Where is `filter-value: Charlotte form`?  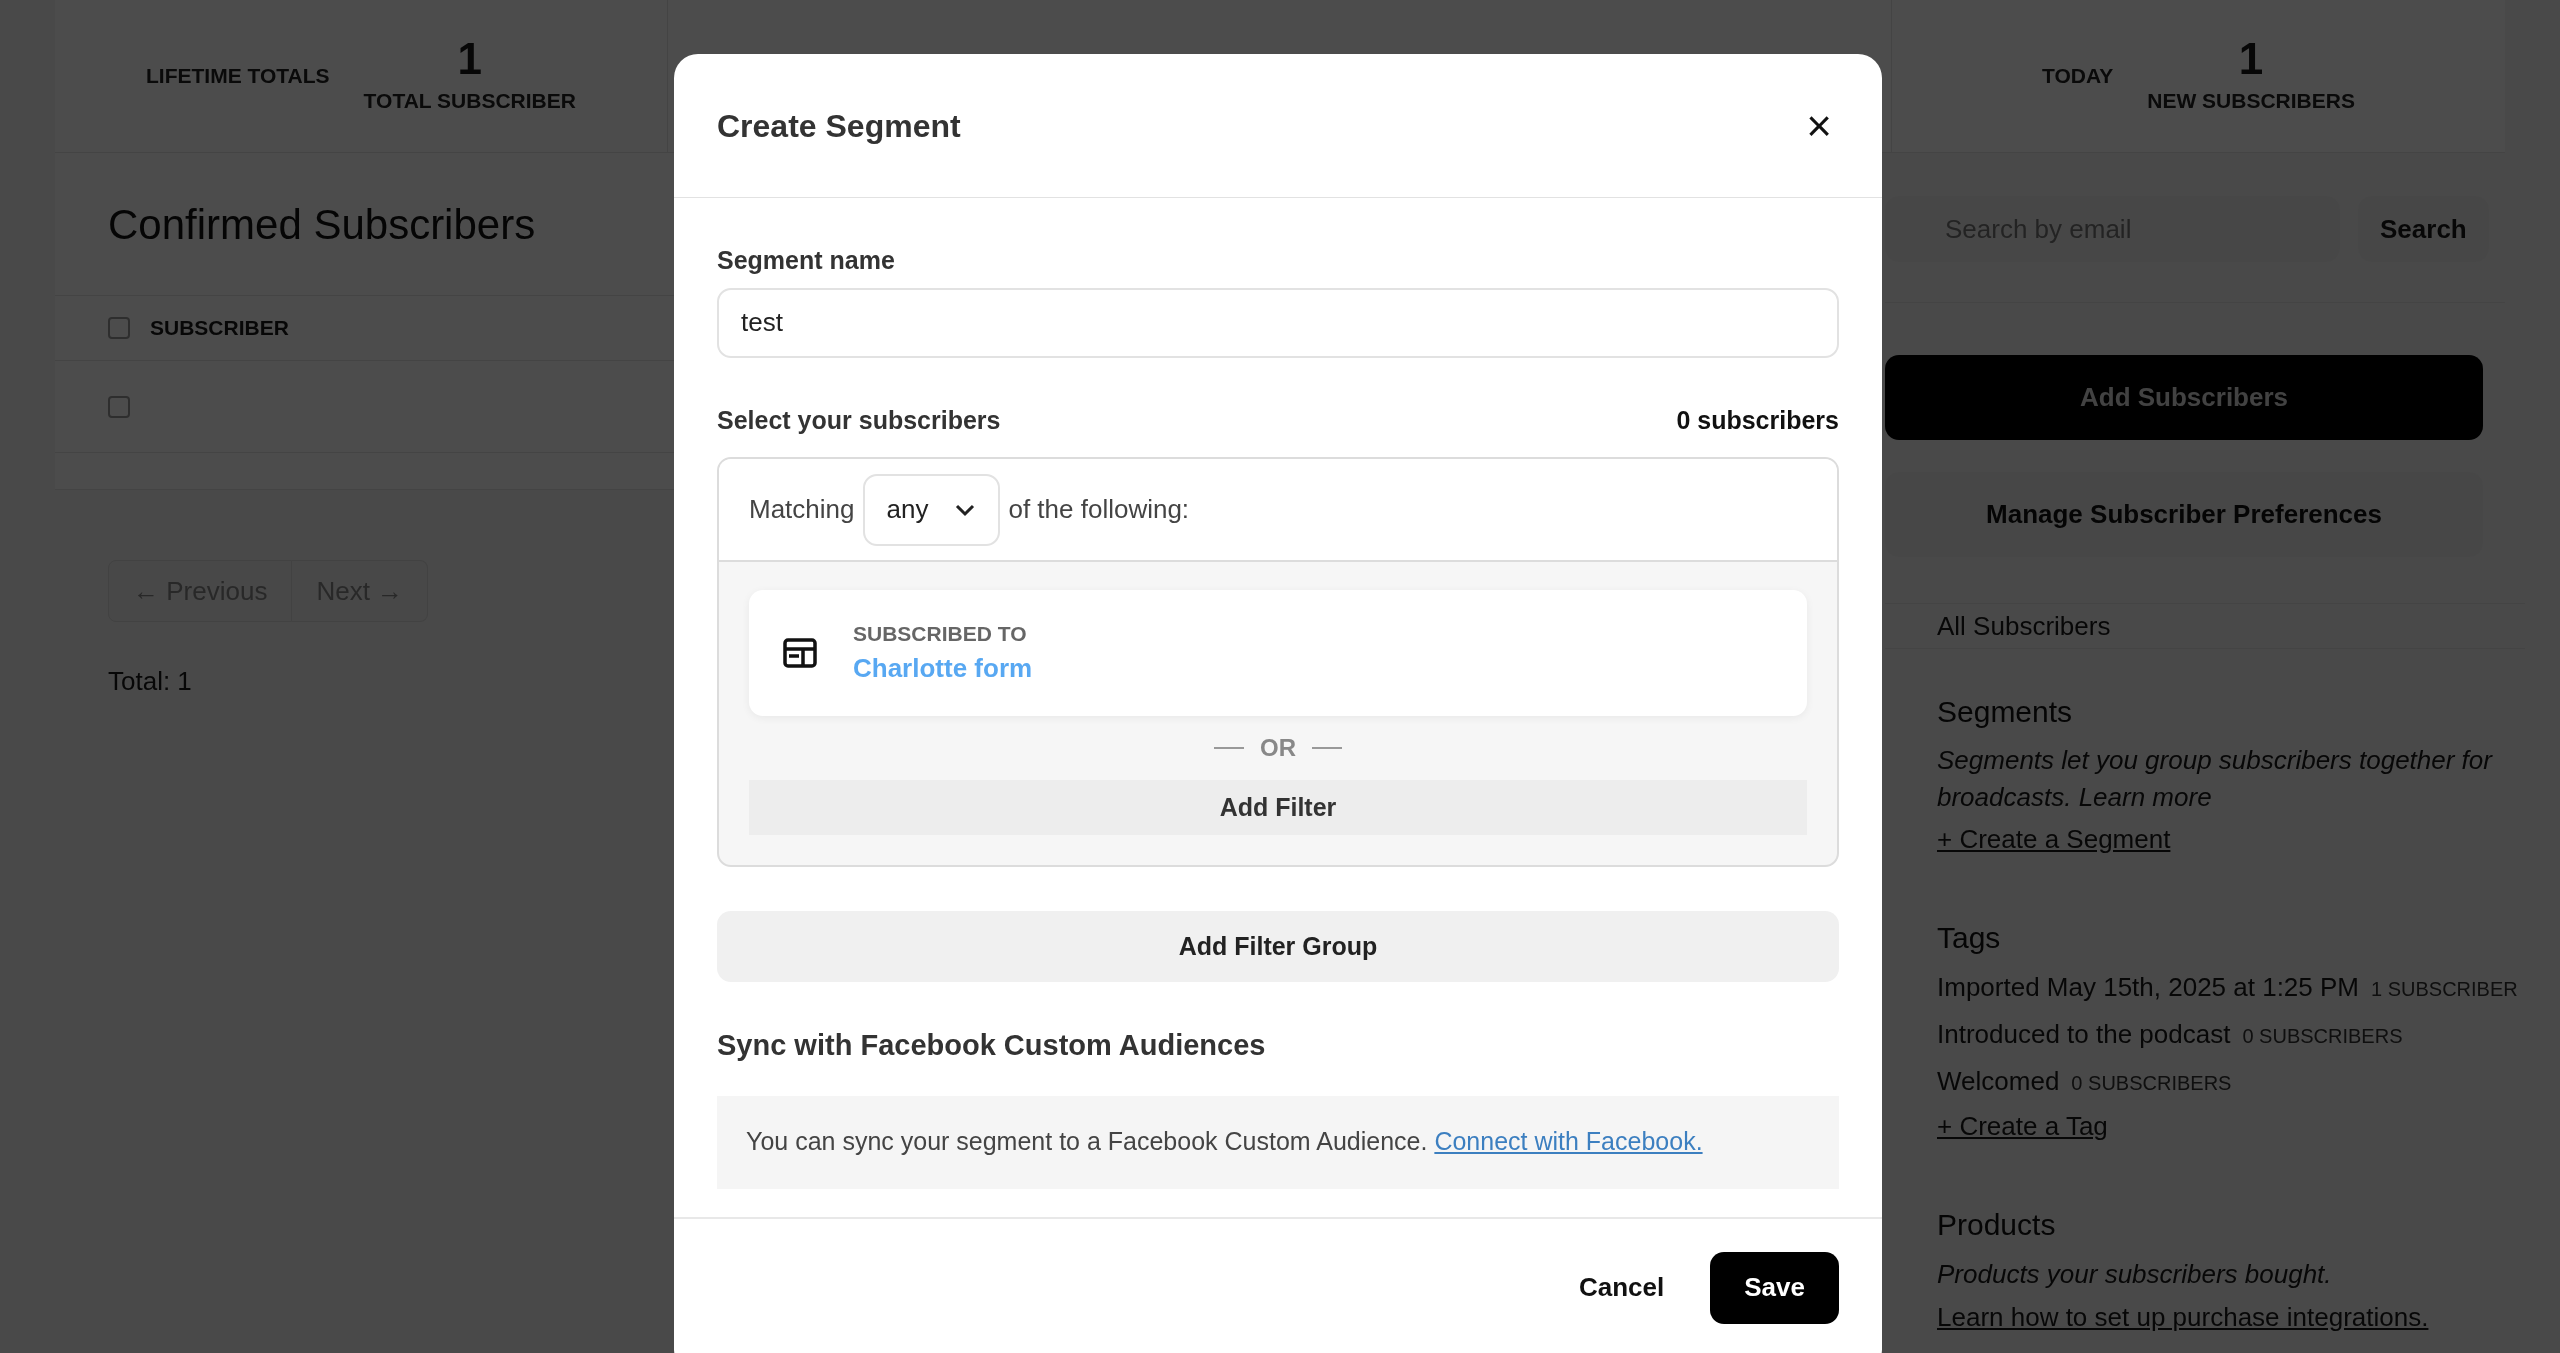
filter-value: Charlotte form is located at coordinates (943, 669).